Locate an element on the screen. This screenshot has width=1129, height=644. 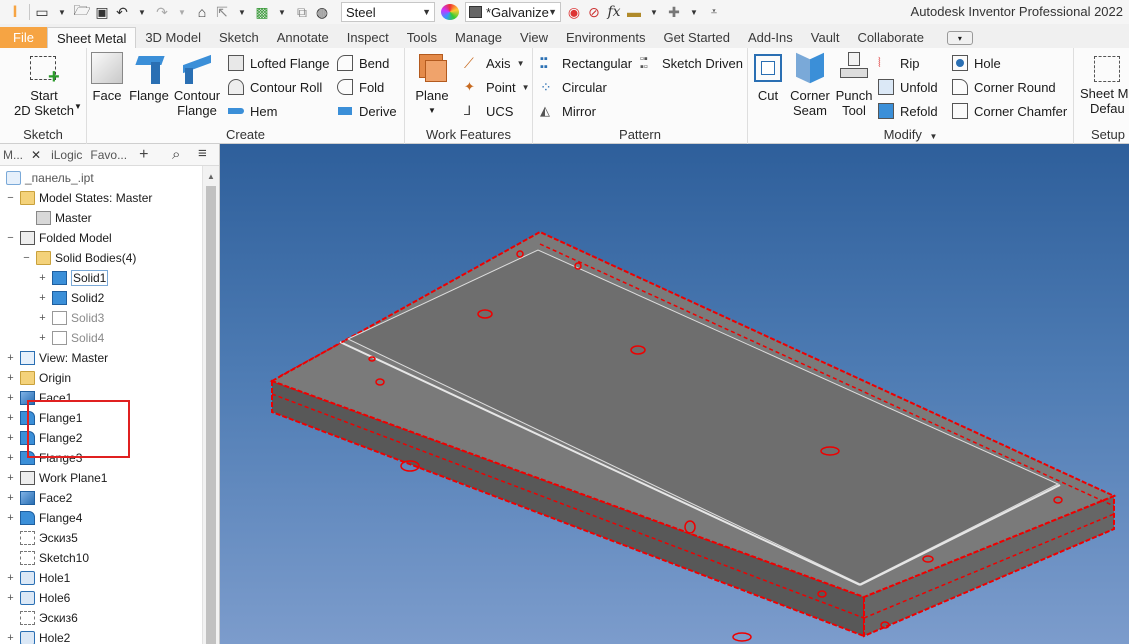
browser-tab-ilogic: iLogic is located at coordinates (66, 155).